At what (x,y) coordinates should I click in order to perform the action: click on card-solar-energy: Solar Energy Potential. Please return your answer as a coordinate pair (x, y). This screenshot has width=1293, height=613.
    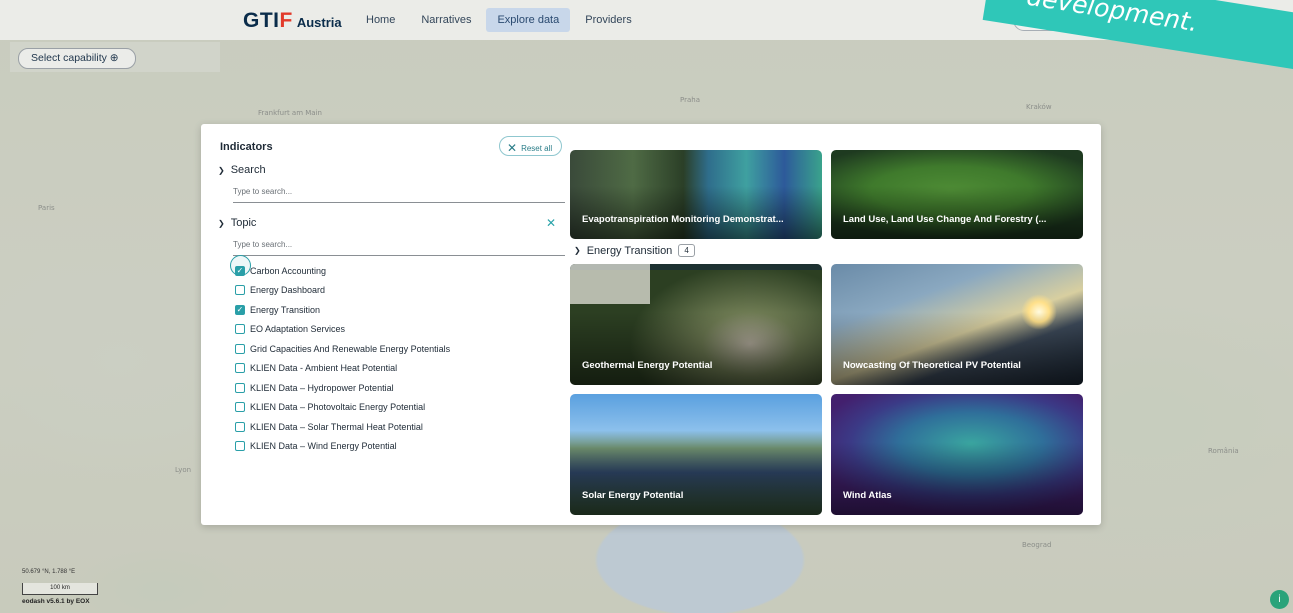
    Looking at the image, I should click on (696, 454).